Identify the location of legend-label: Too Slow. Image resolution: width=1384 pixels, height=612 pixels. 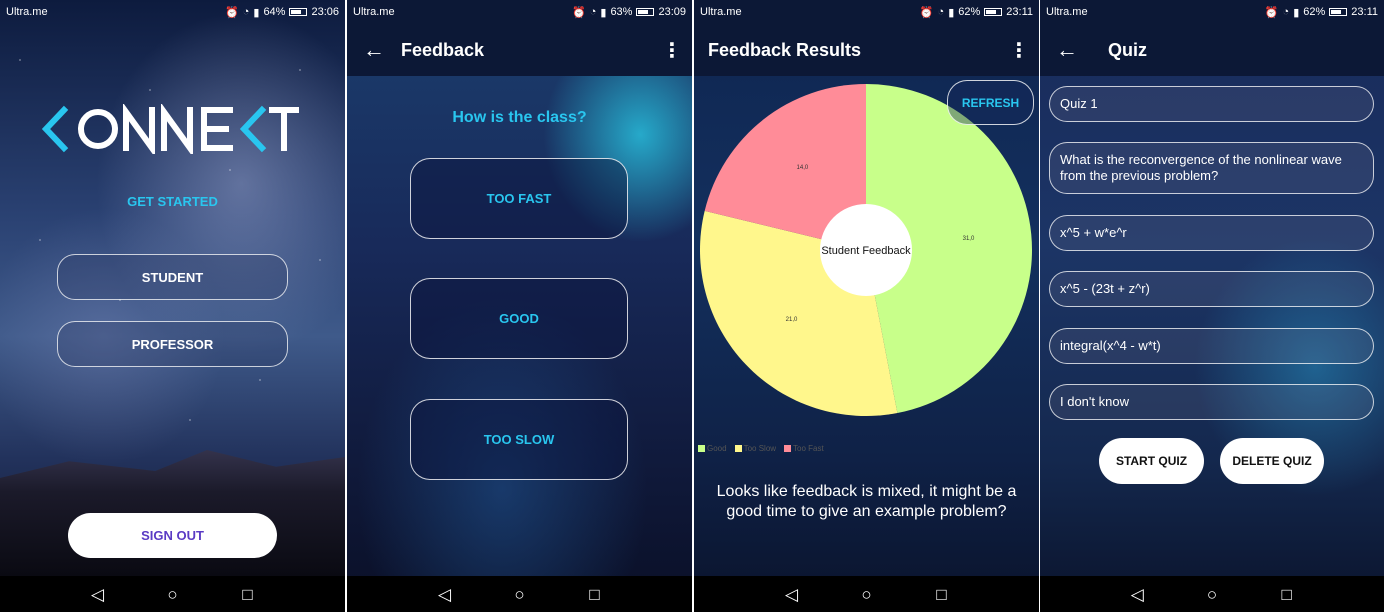
(760, 448).